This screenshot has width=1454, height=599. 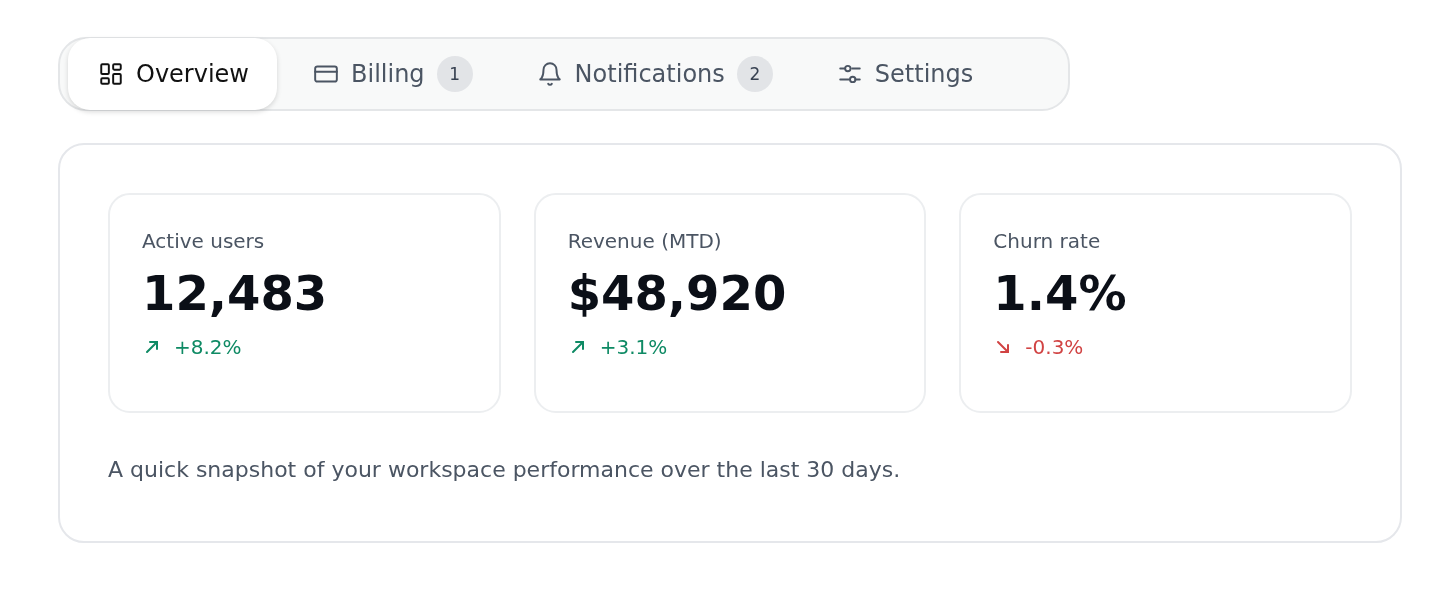 What do you see at coordinates (392, 74) in the screenshot?
I see `tab: Billing 1` at bounding box center [392, 74].